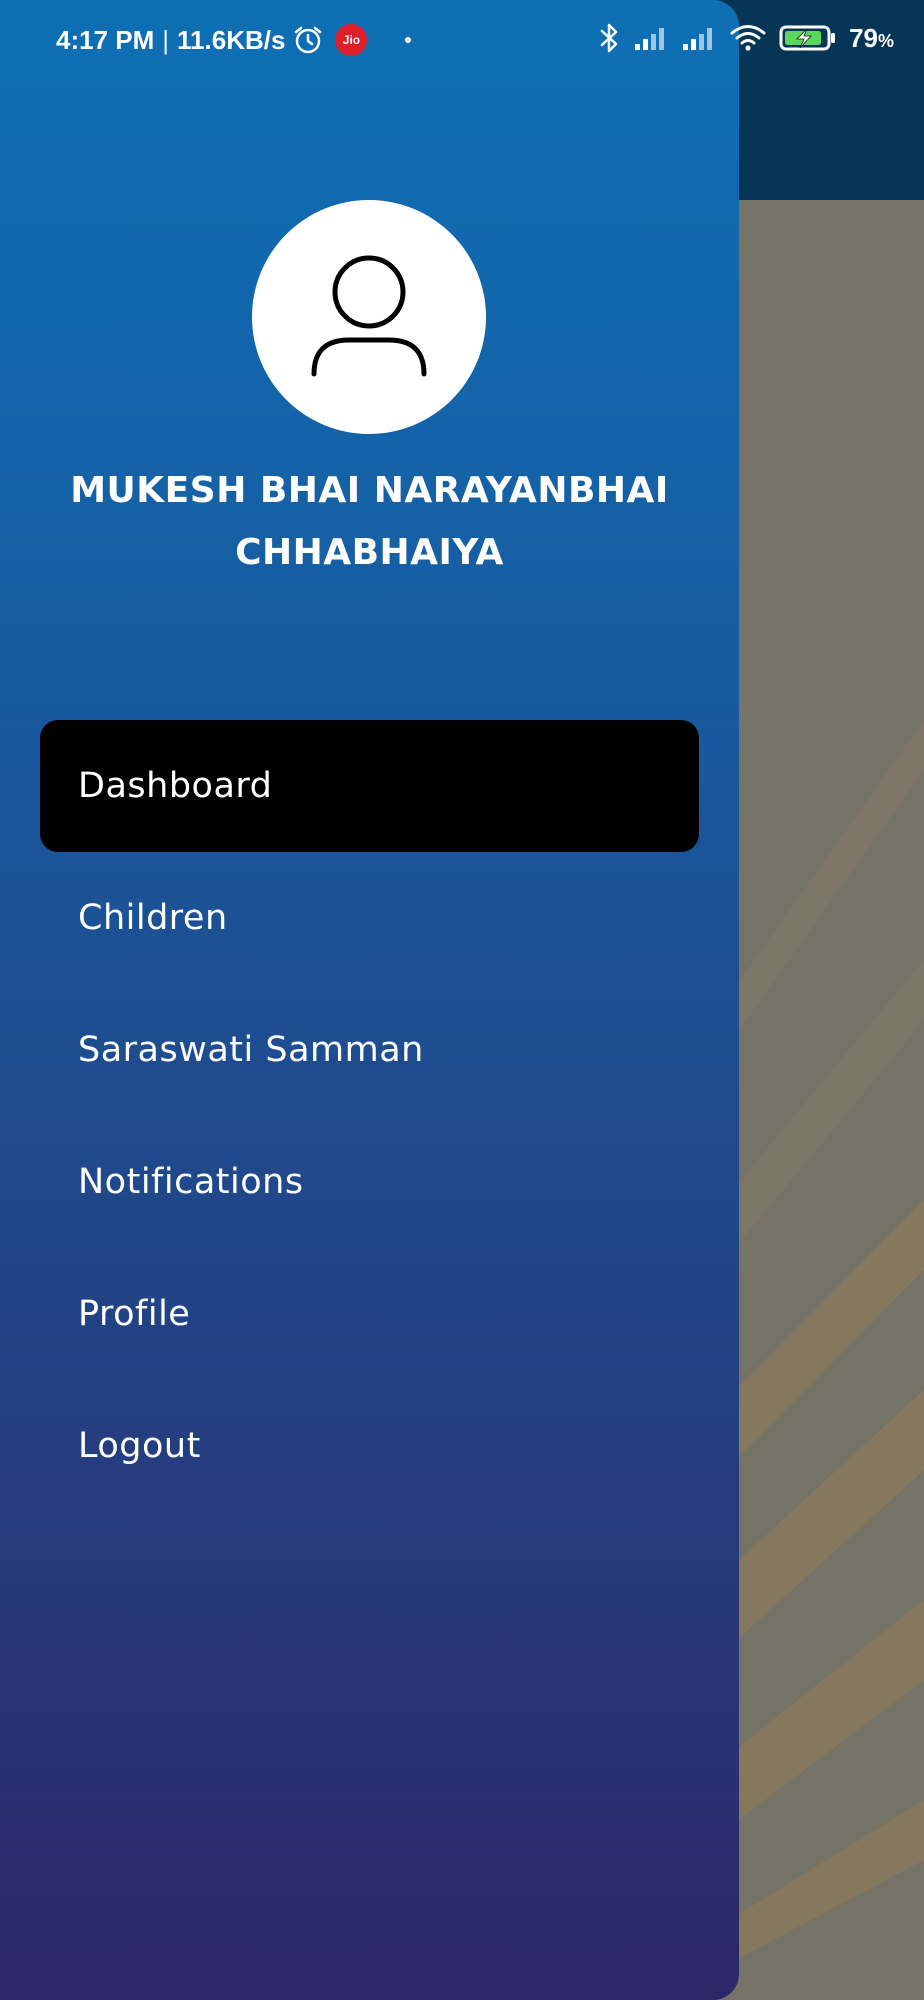 The image size is (924, 2000). What do you see at coordinates (369, 521) in the screenshot?
I see `user-name: MUKESH BHAI NARAYANBHAI CHHABHAIYA` at bounding box center [369, 521].